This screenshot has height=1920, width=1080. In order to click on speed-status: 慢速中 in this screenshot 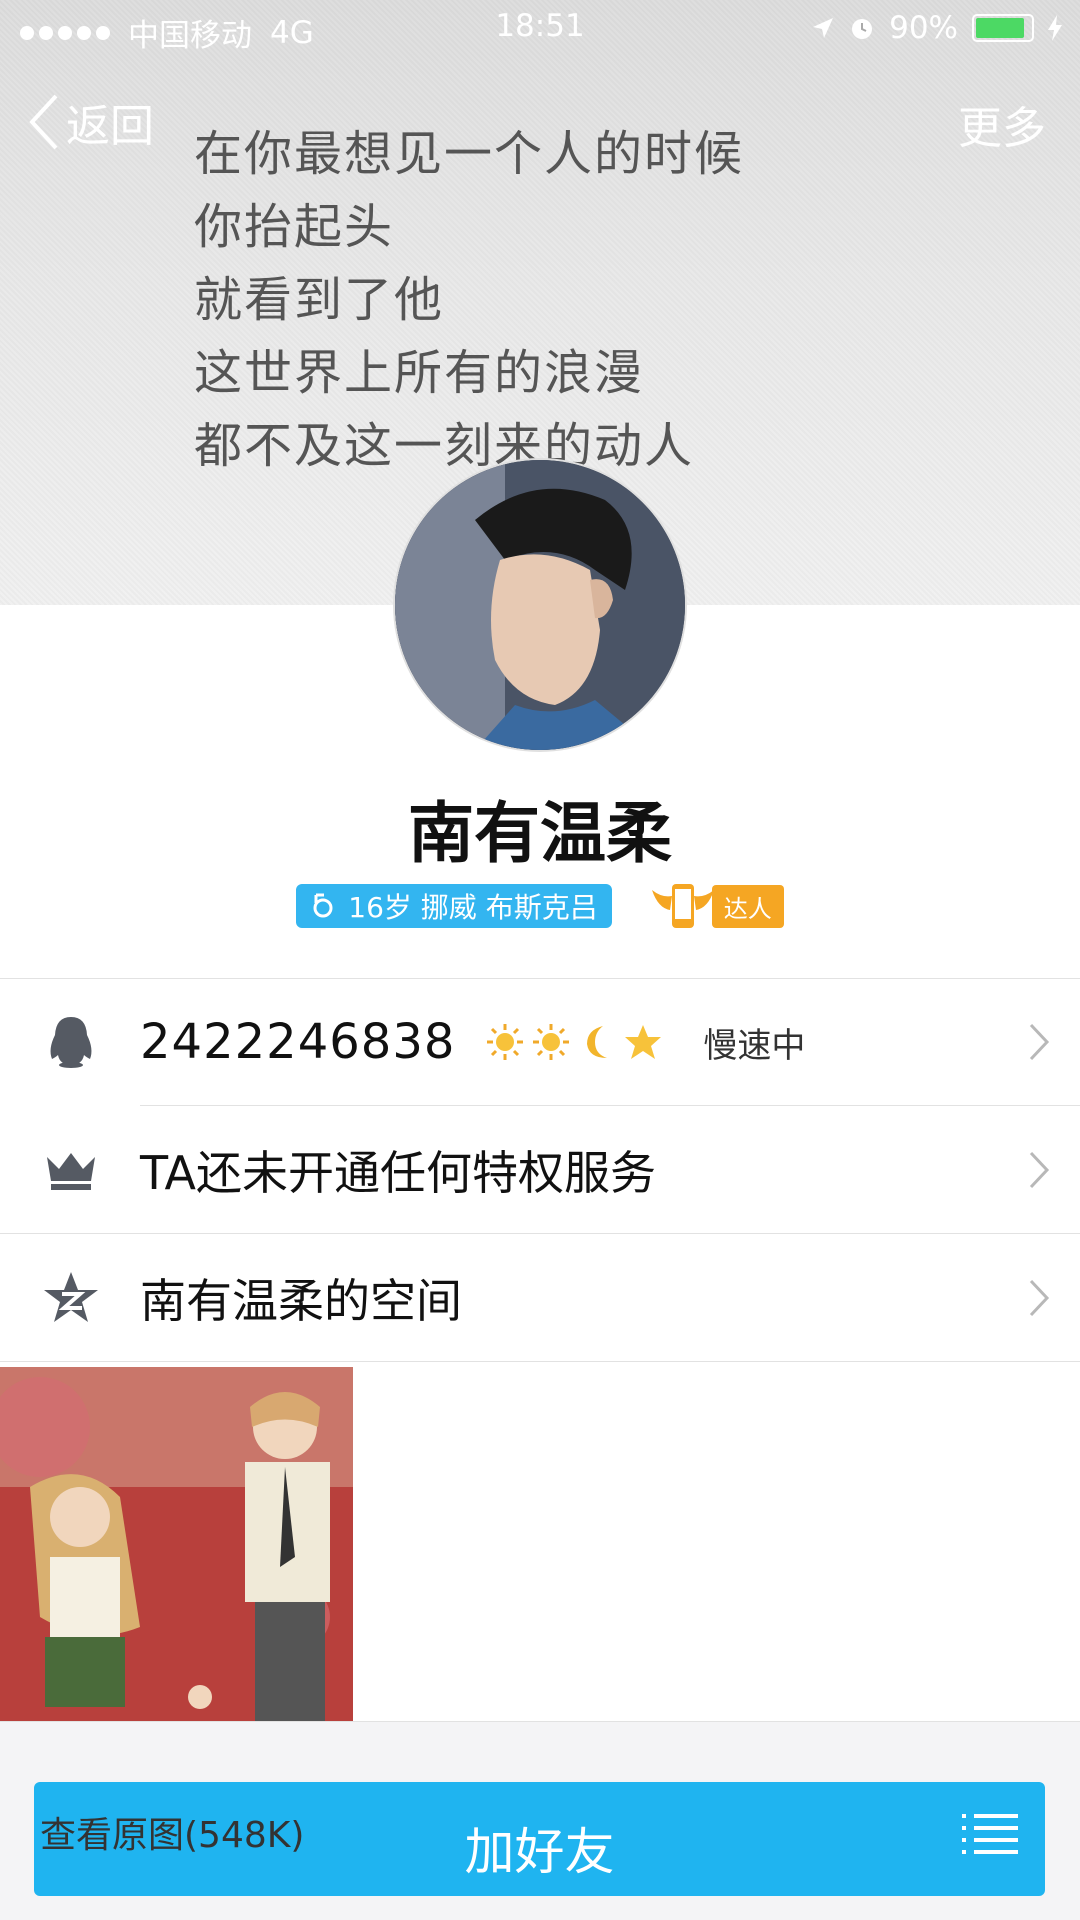, I will do `click(754, 1045)`.